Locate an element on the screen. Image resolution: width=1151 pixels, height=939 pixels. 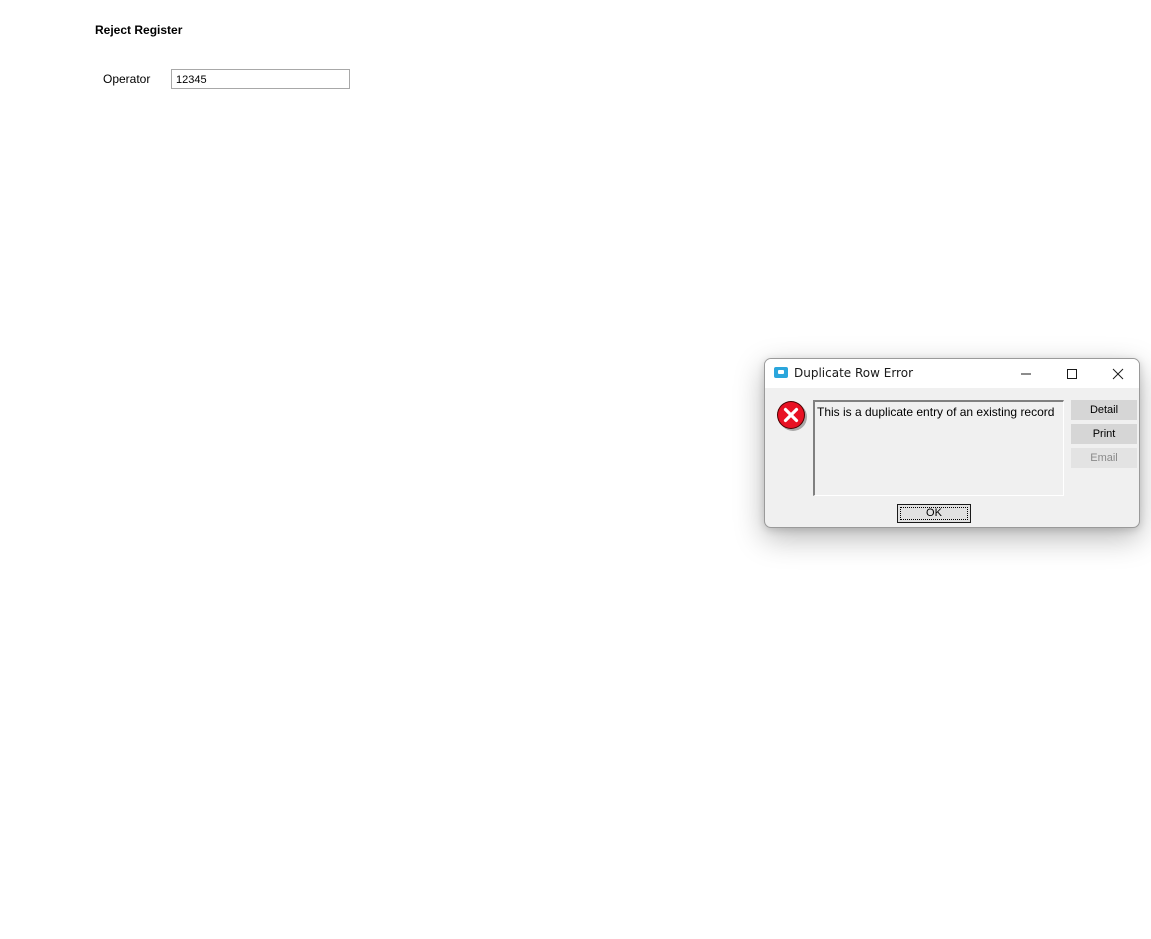
close-button is located at coordinates (1117, 373).